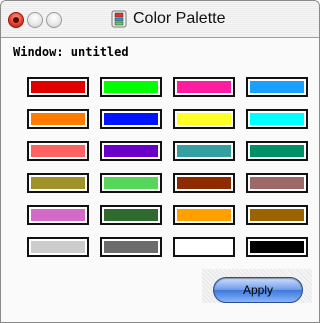 This screenshot has width=320, height=323. Describe the element at coordinates (179, 18) in the screenshot. I see `window-title: Color Palette` at that location.